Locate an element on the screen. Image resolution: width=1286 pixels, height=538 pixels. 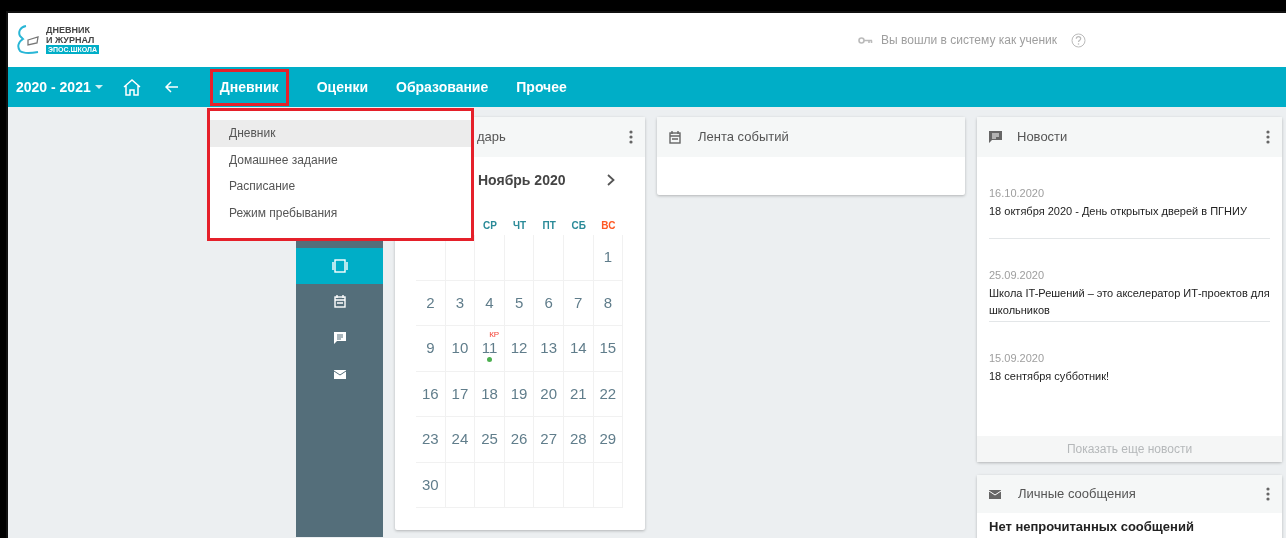
day-cell: 24 is located at coordinates (460, 440).